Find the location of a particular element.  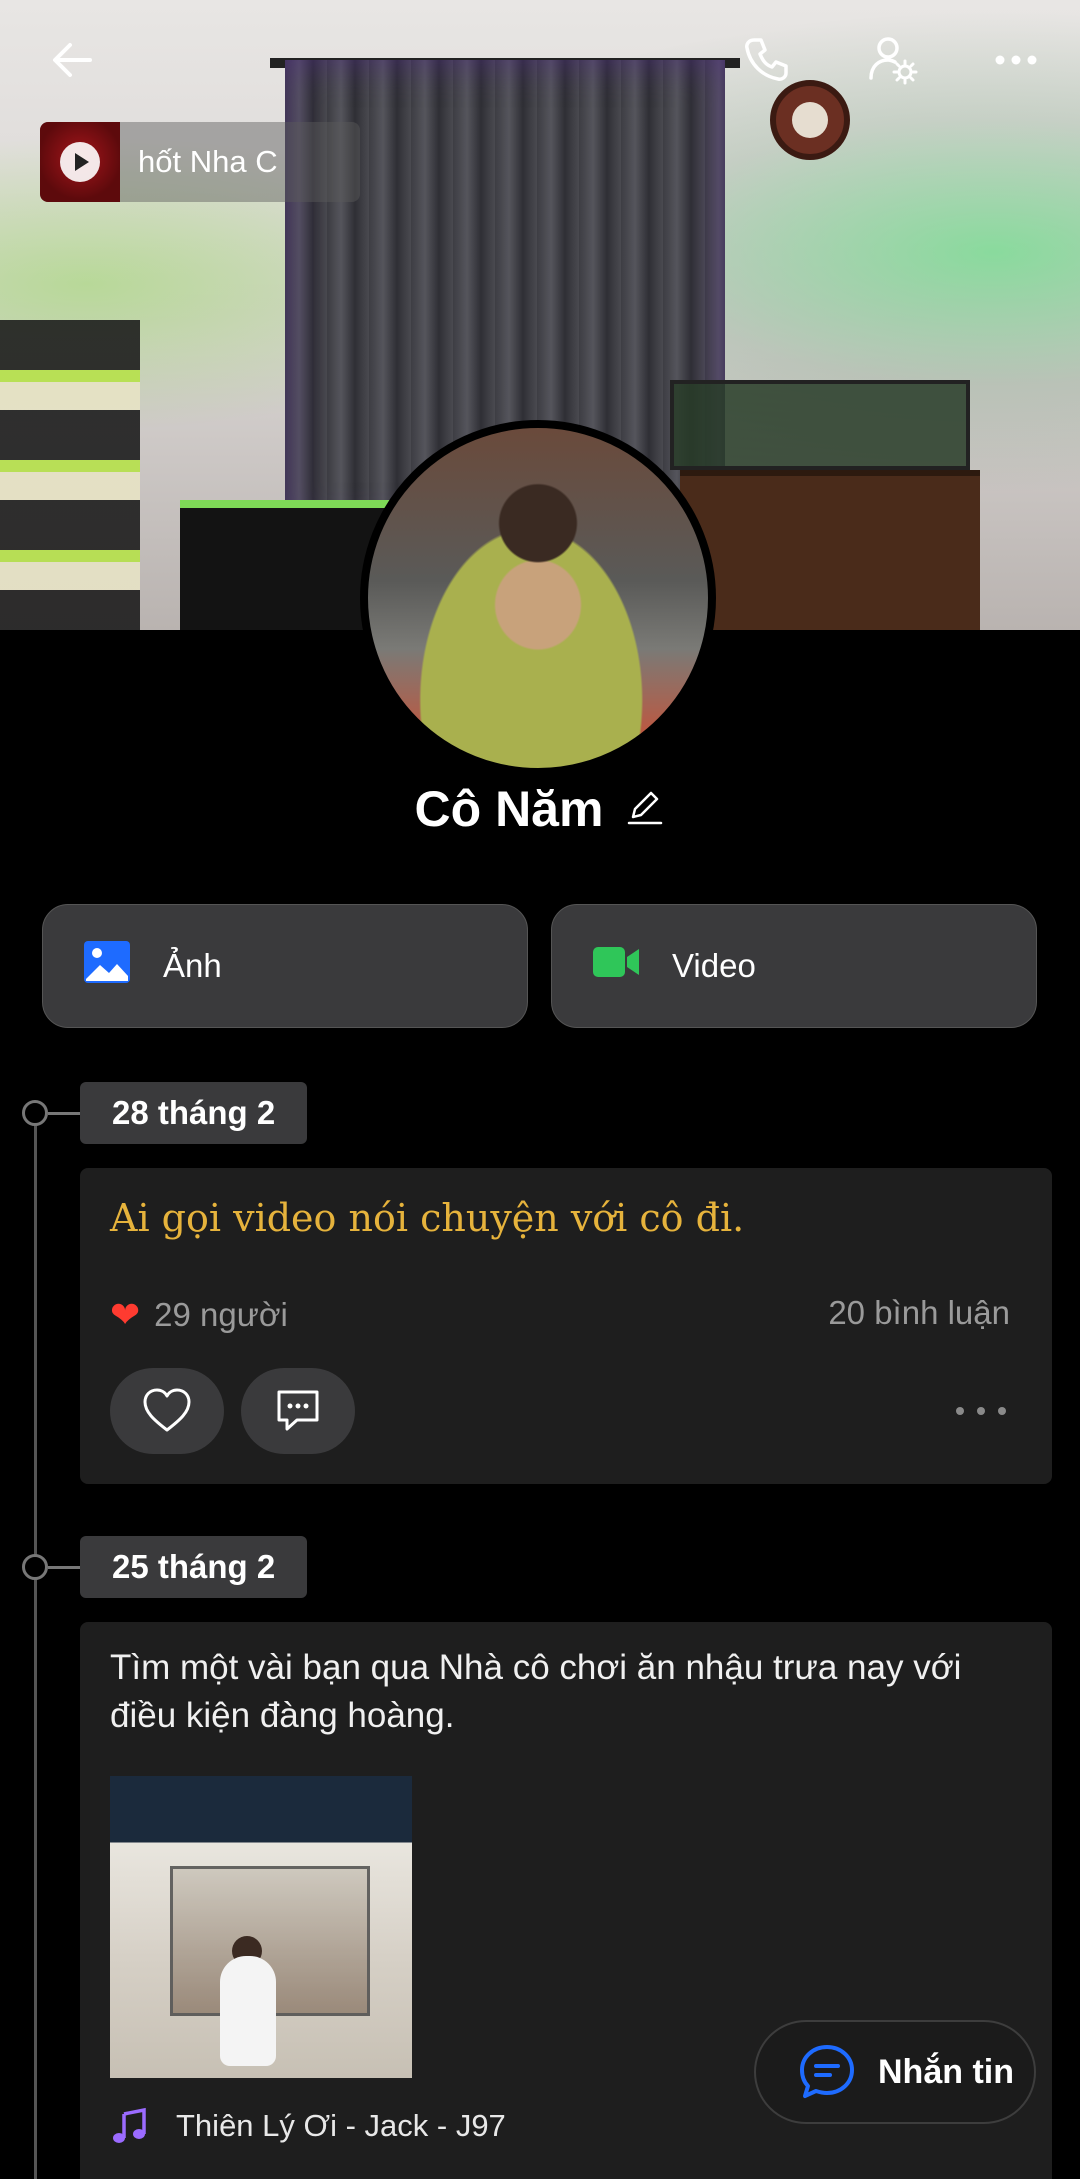

message-button-label: Nhắn tin is located at coordinates (946, 2071).